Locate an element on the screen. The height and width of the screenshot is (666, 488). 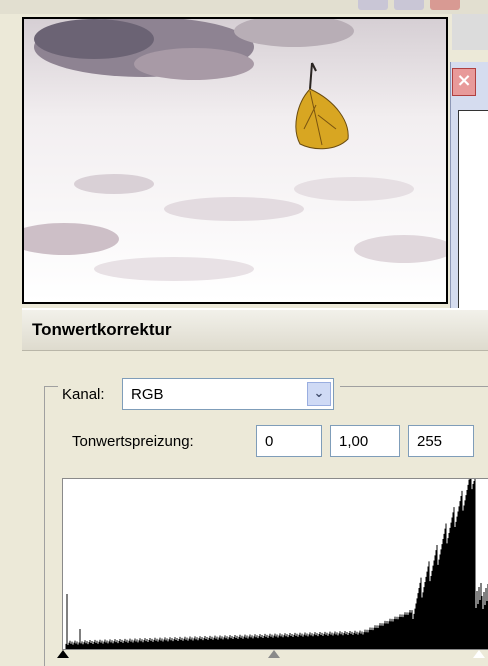
panel-tab is located at coordinates (470, 32).